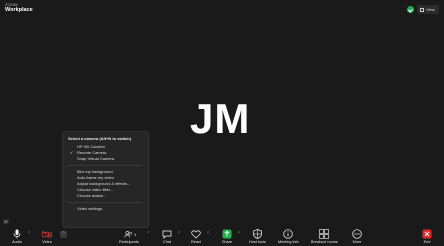 This screenshot has width=444, height=246. I want to click on shield-icon, so click(257, 234).